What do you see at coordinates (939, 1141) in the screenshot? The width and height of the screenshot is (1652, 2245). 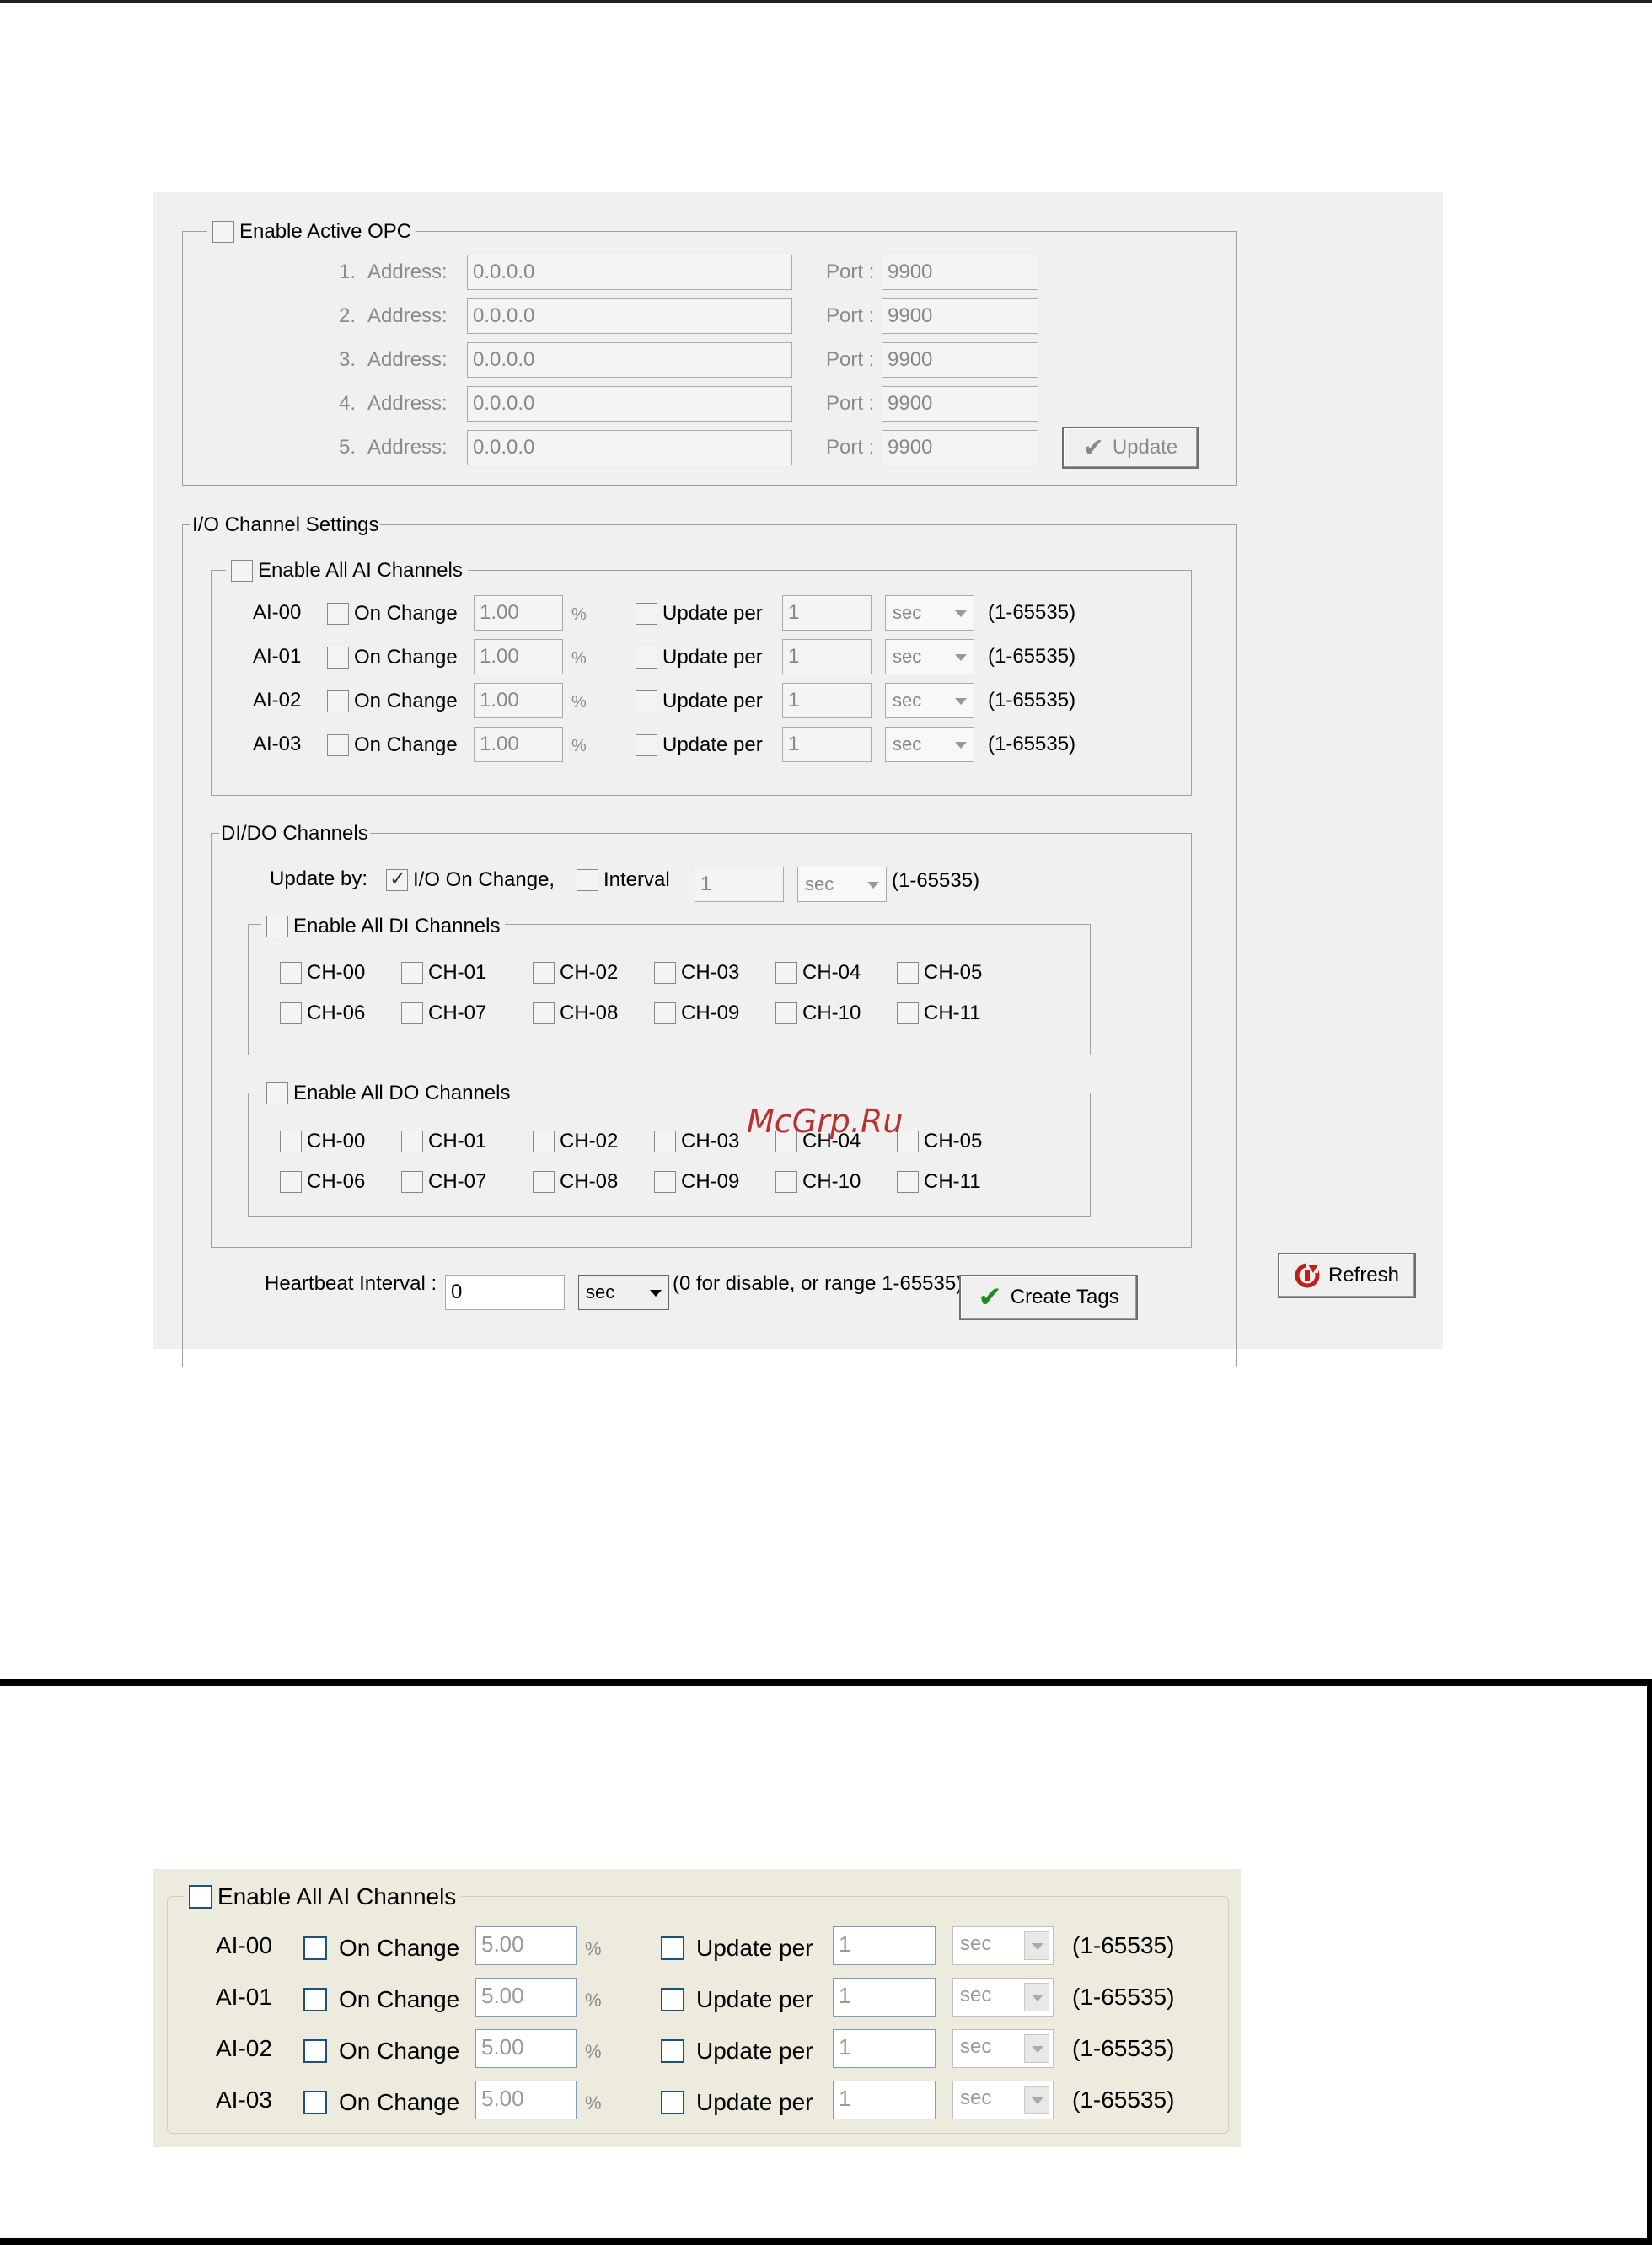 I see `do-channel-option: CH-05` at bounding box center [939, 1141].